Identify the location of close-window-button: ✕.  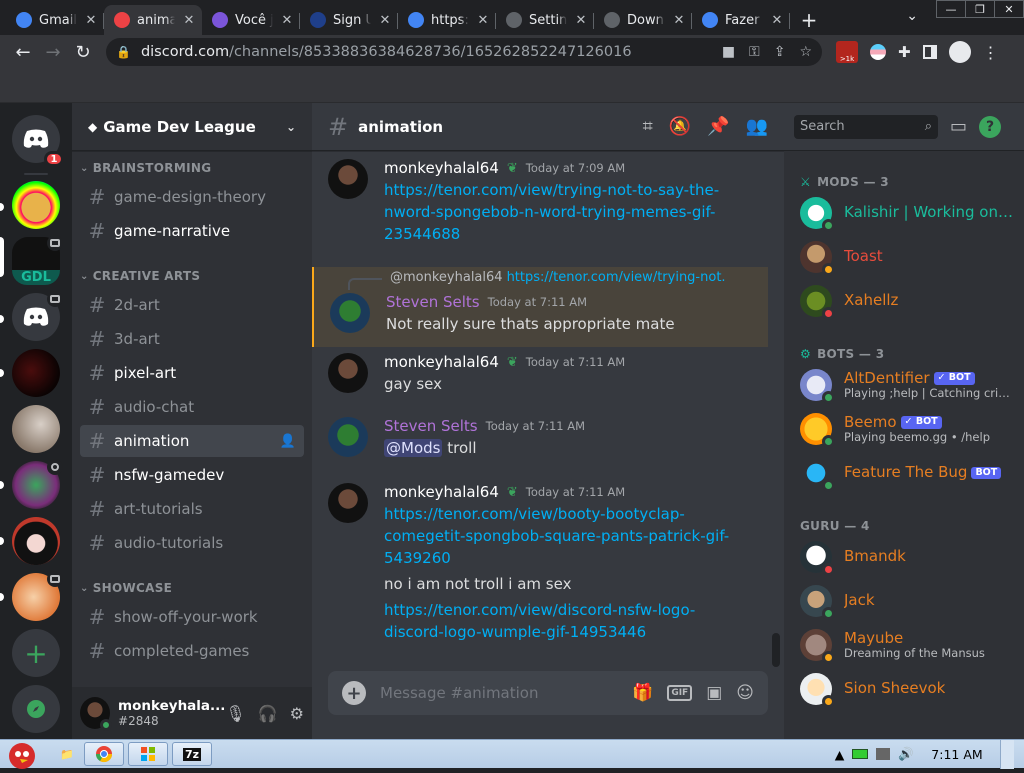
(1009, 9).